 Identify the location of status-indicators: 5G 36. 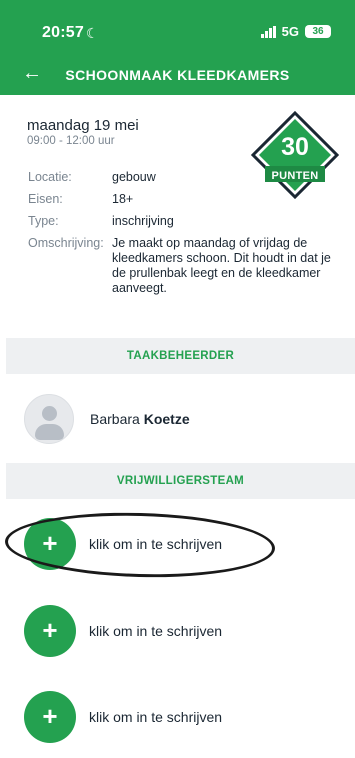
(295, 31).